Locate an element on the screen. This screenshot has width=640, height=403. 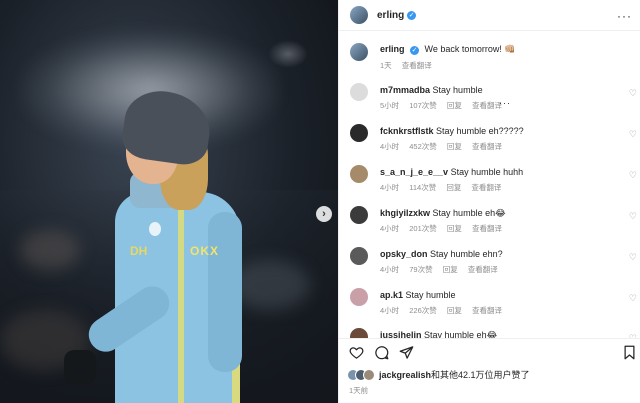
comment-username: khgiyilzxkw is located at coordinates (405, 213).